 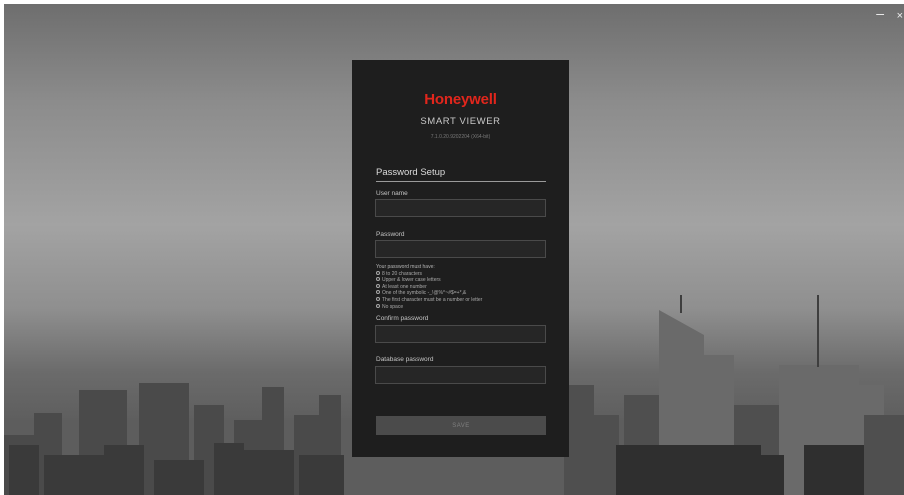 What do you see at coordinates (461, 425) in the screenshot?
I see `save-button: SAVE` at bounding box center [461, 425].